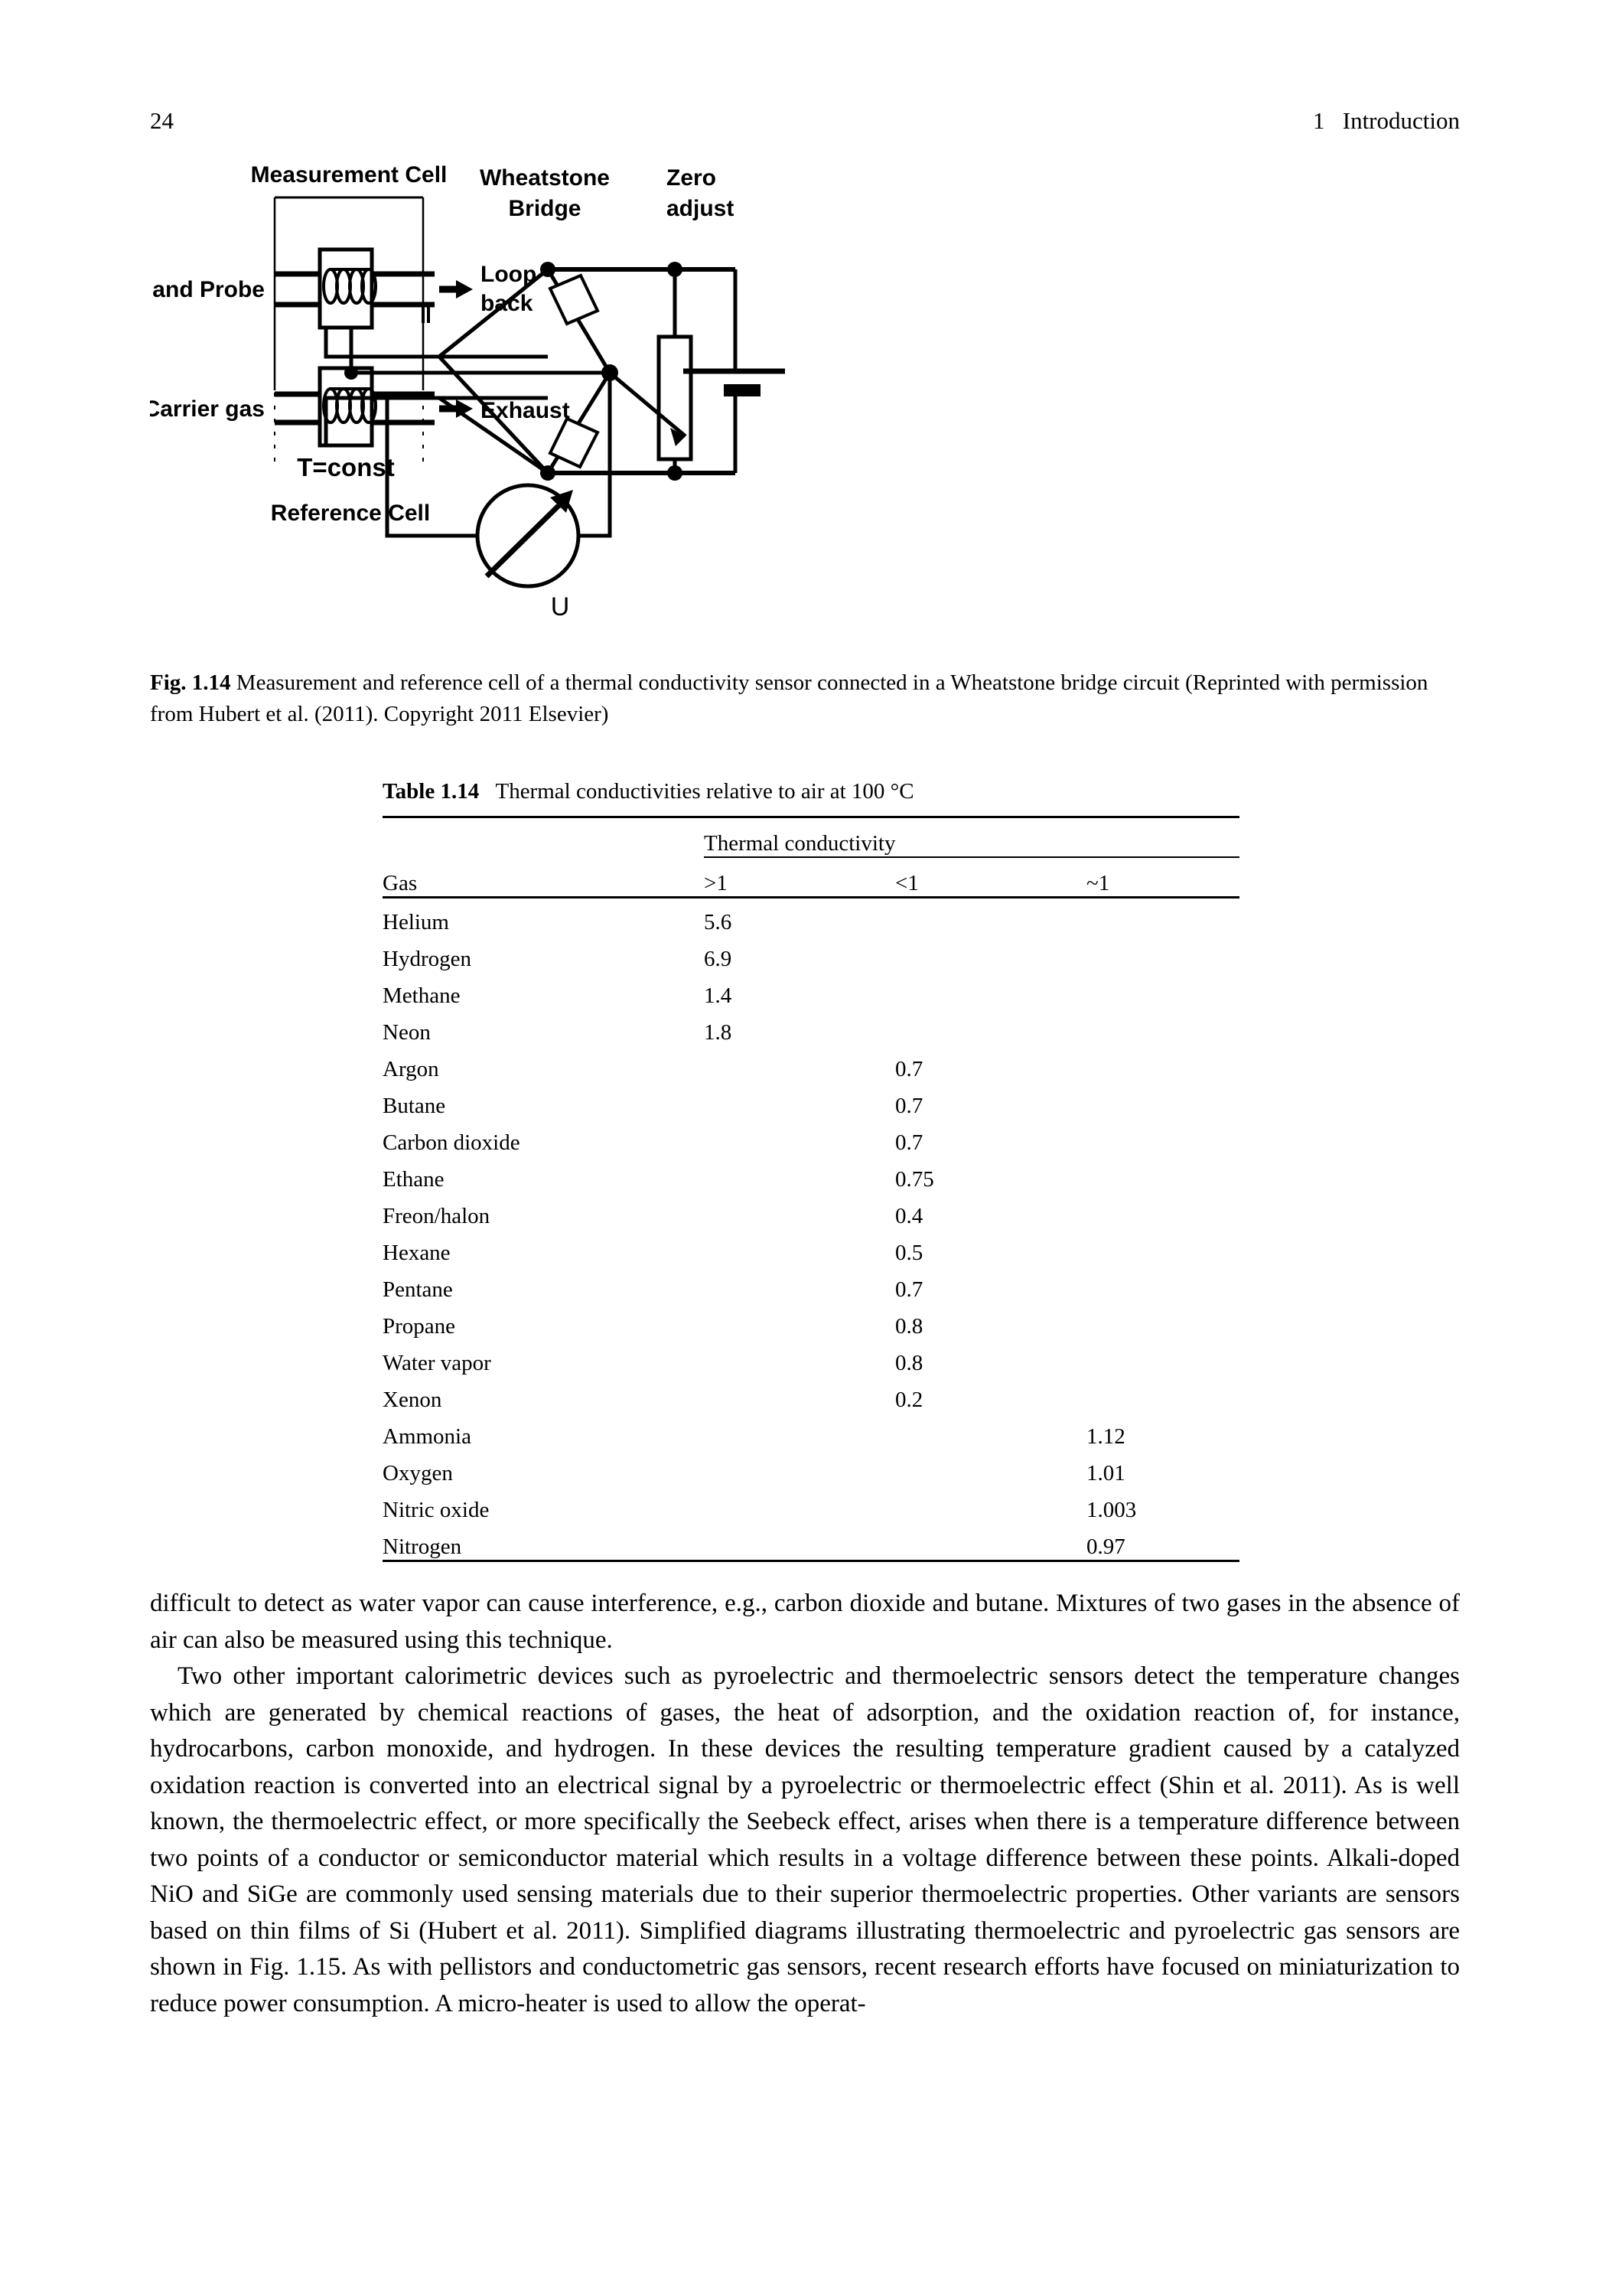 The image size is (1609, 2296). I want to click on column-header-ap1: ~1, so click(1098, 883).